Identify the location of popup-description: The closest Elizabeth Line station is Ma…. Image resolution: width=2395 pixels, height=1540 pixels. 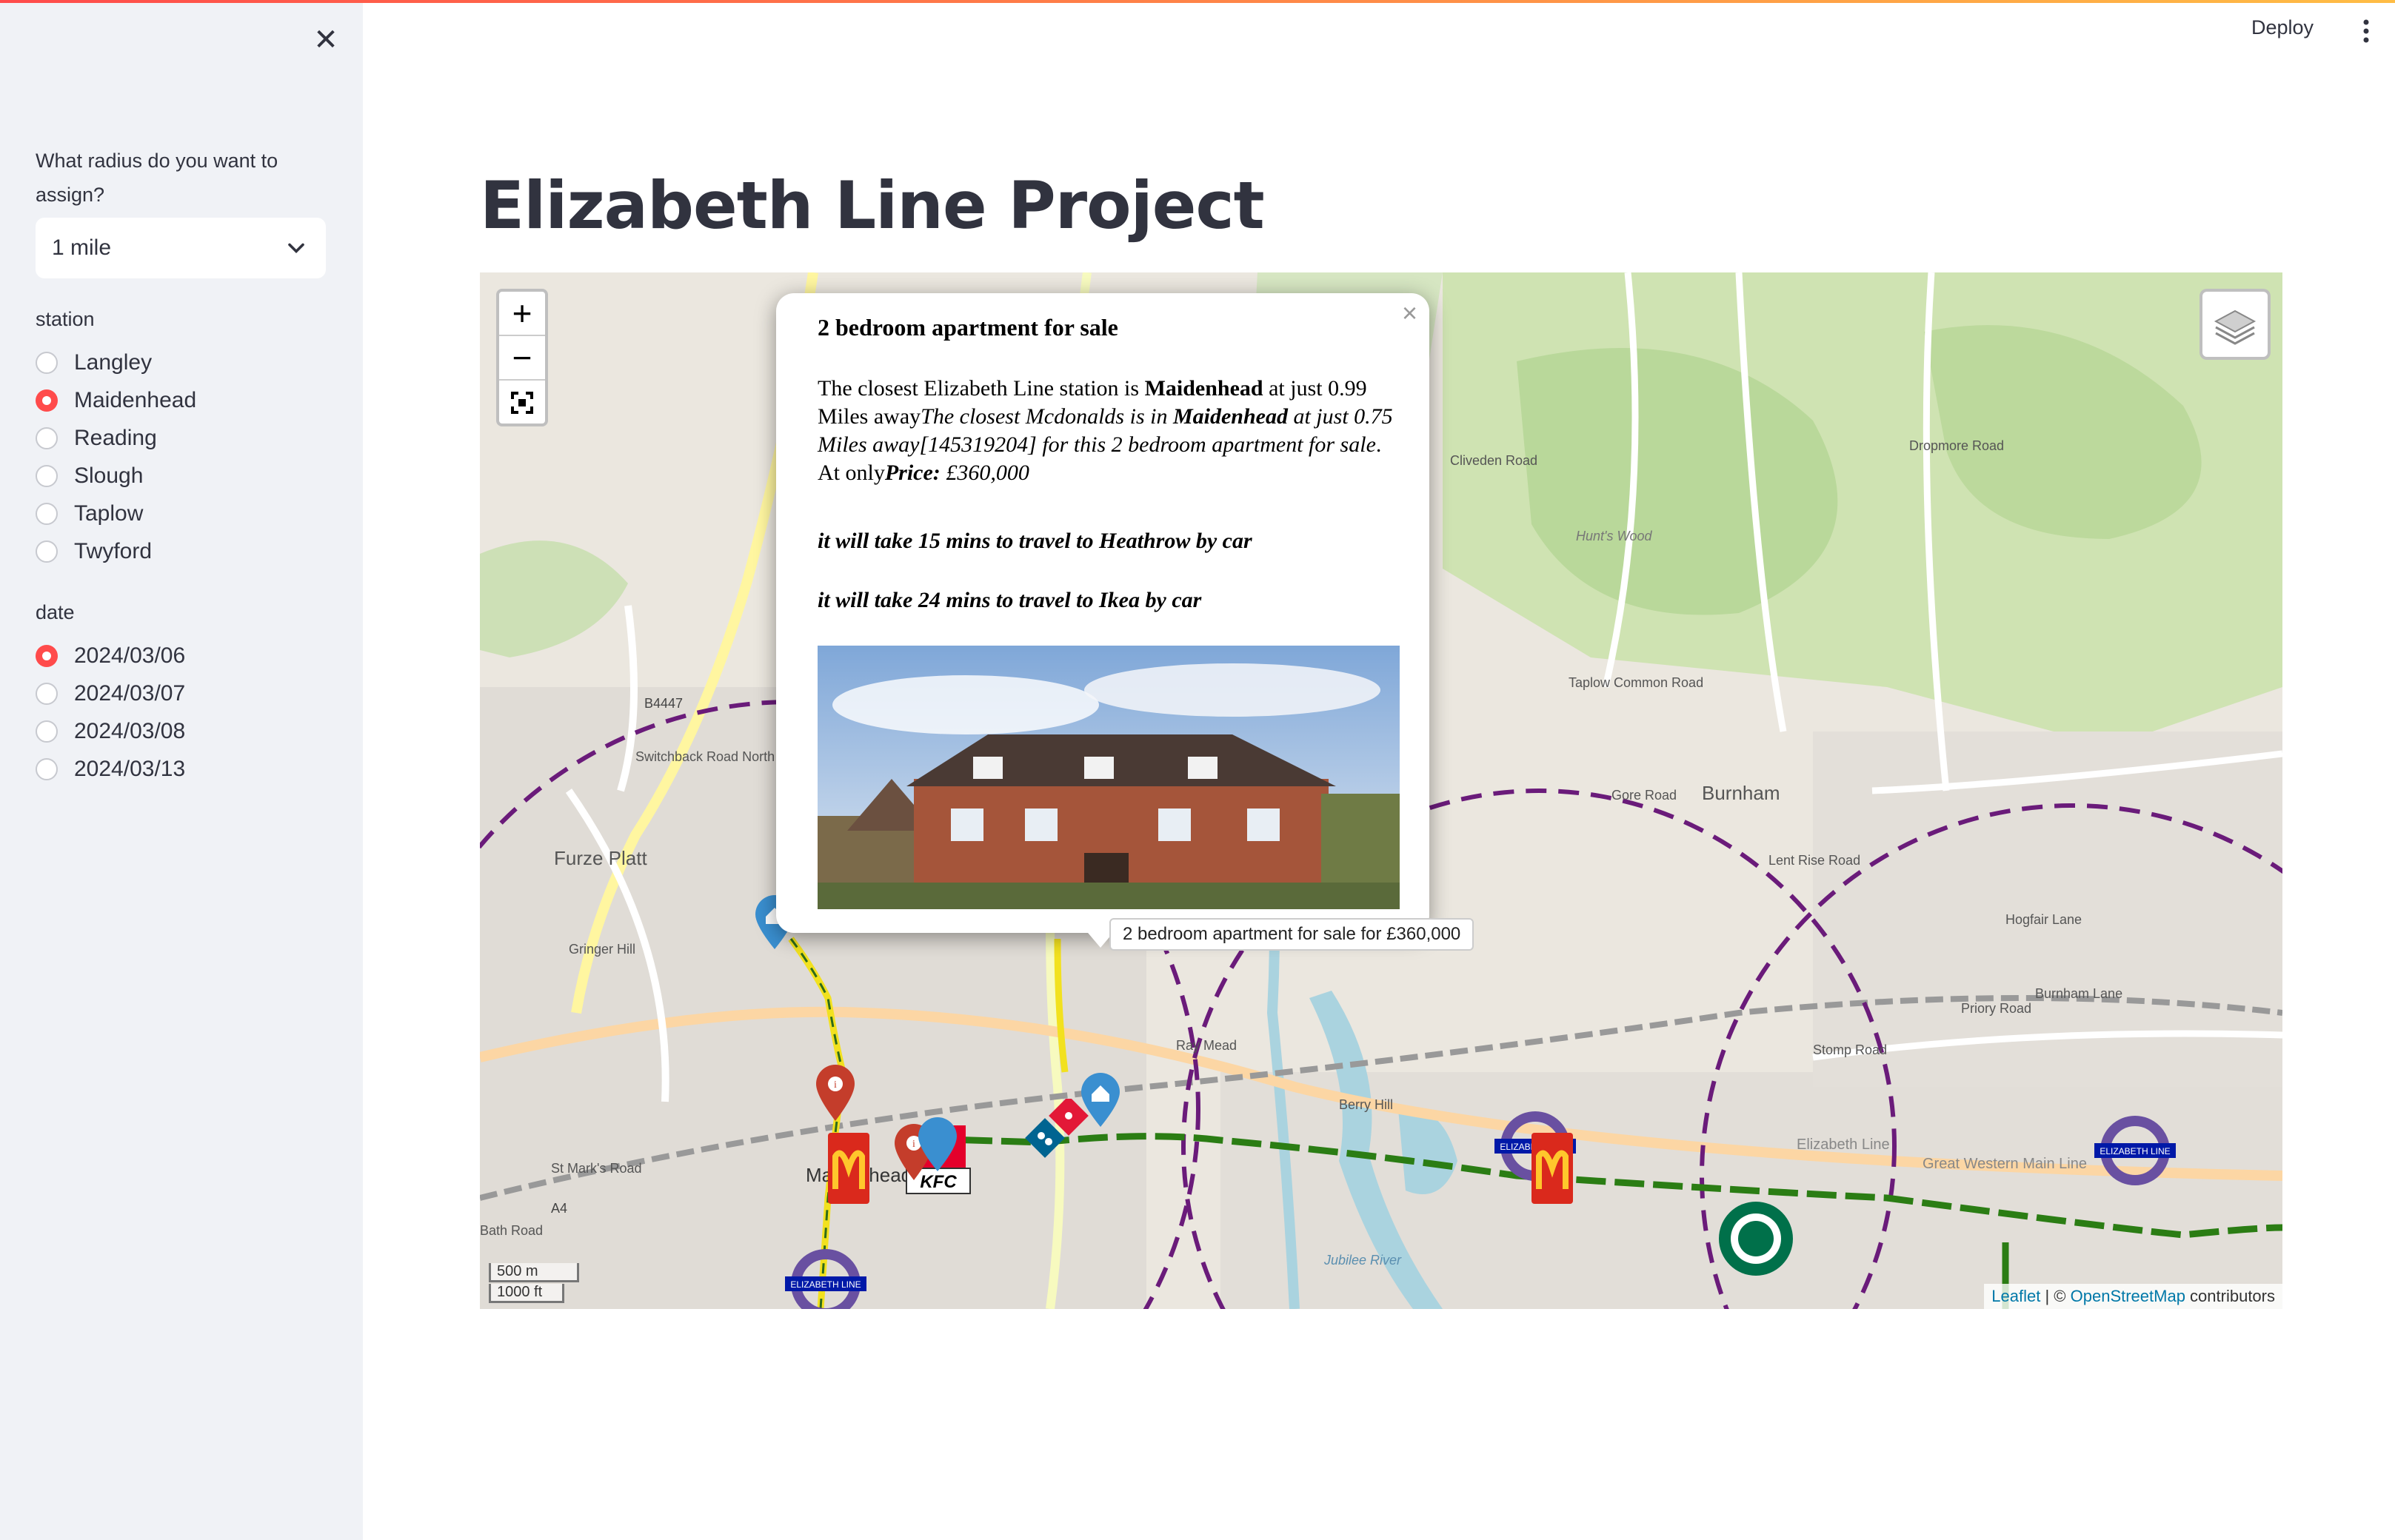
(1105, 431).